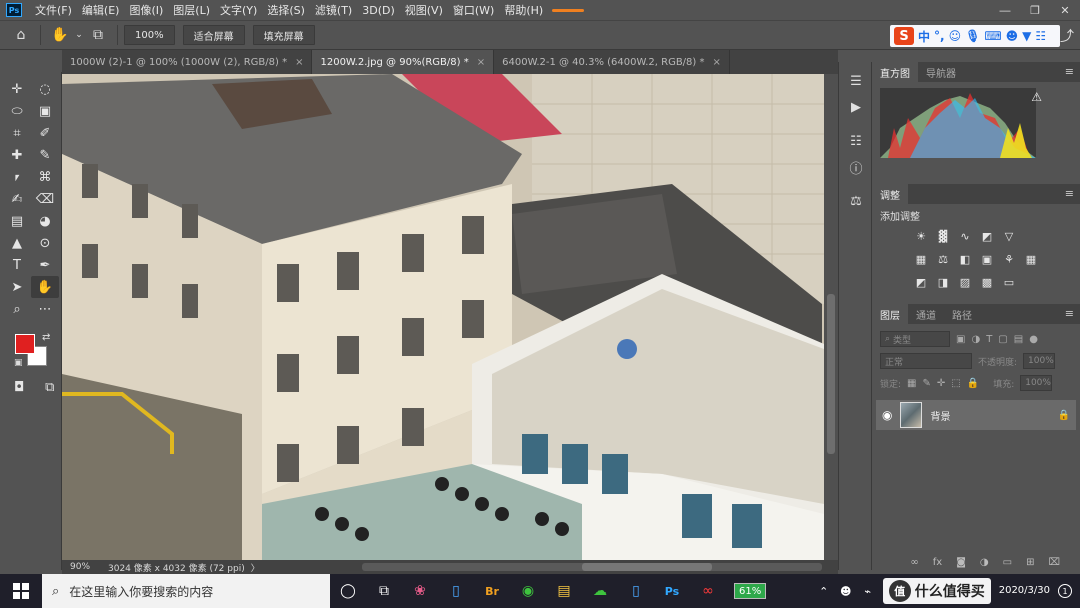 Image resolution: width=1080 pixels, height=608 pixels. I want to click on lock-position-icon: ✛, so click(941, 383).